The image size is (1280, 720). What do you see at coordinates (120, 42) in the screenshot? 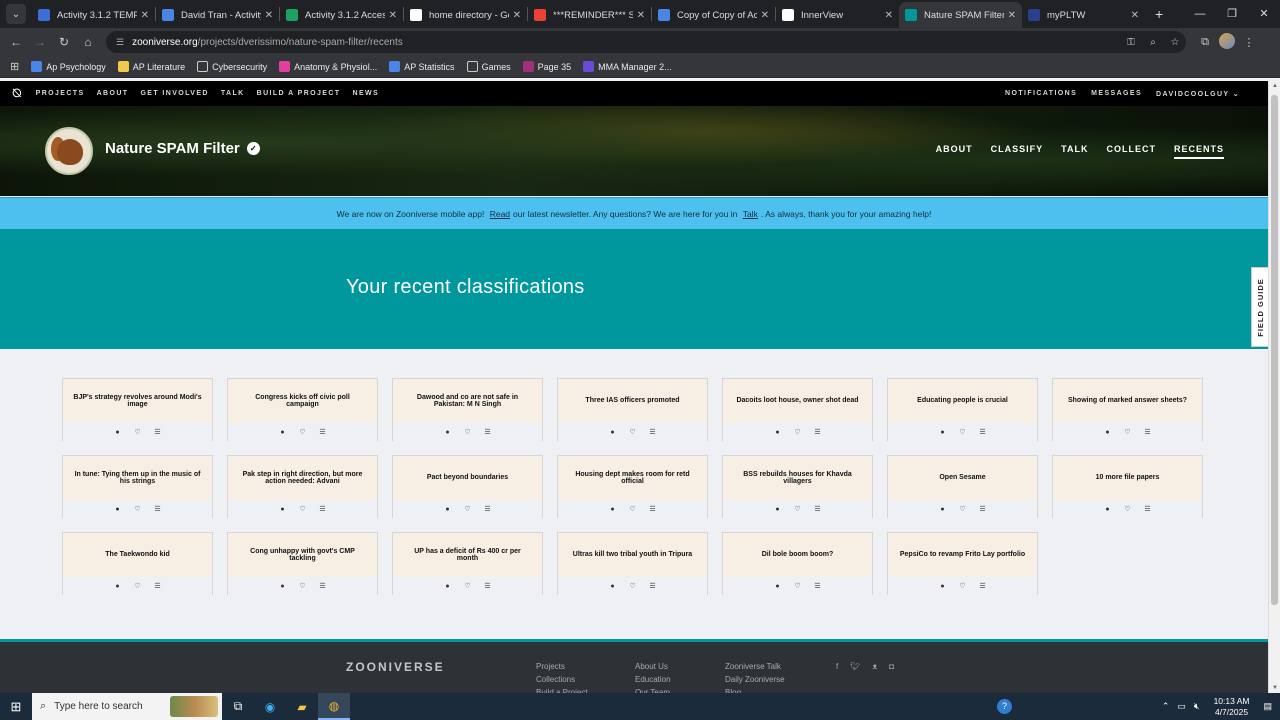
I see `site-info-icon: ☰` at bounding box center [120, 42].